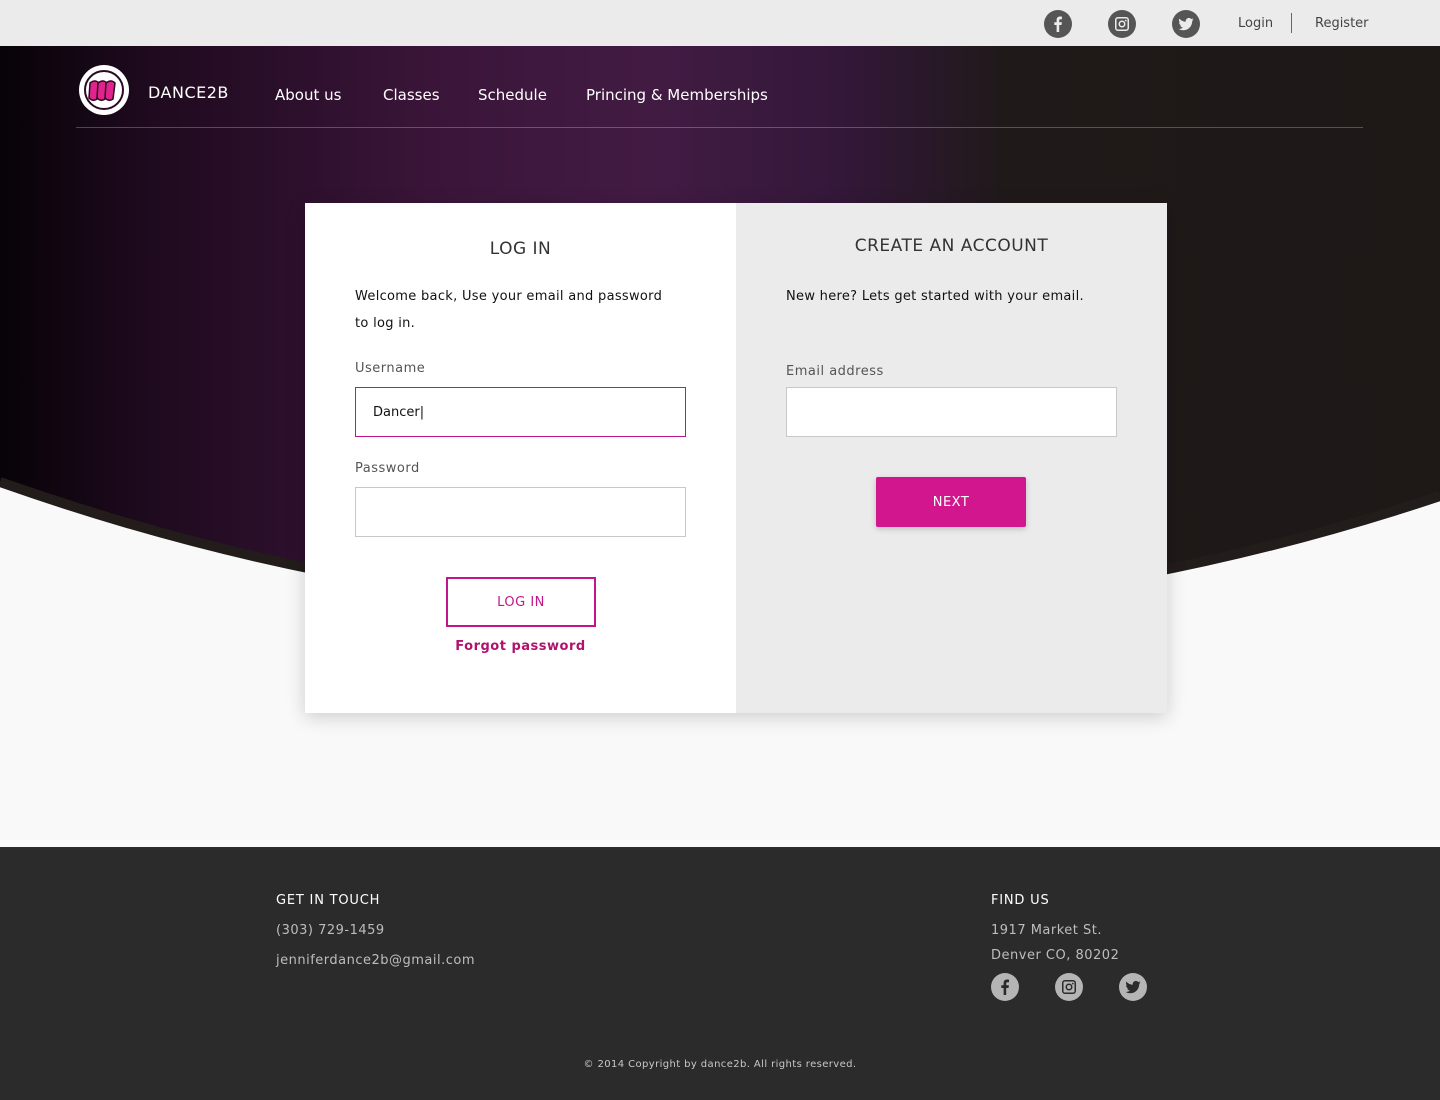 The width and height of the screenshot is (1440, 1100). I want to click on footer-instagram-link, so click(1069, 987).